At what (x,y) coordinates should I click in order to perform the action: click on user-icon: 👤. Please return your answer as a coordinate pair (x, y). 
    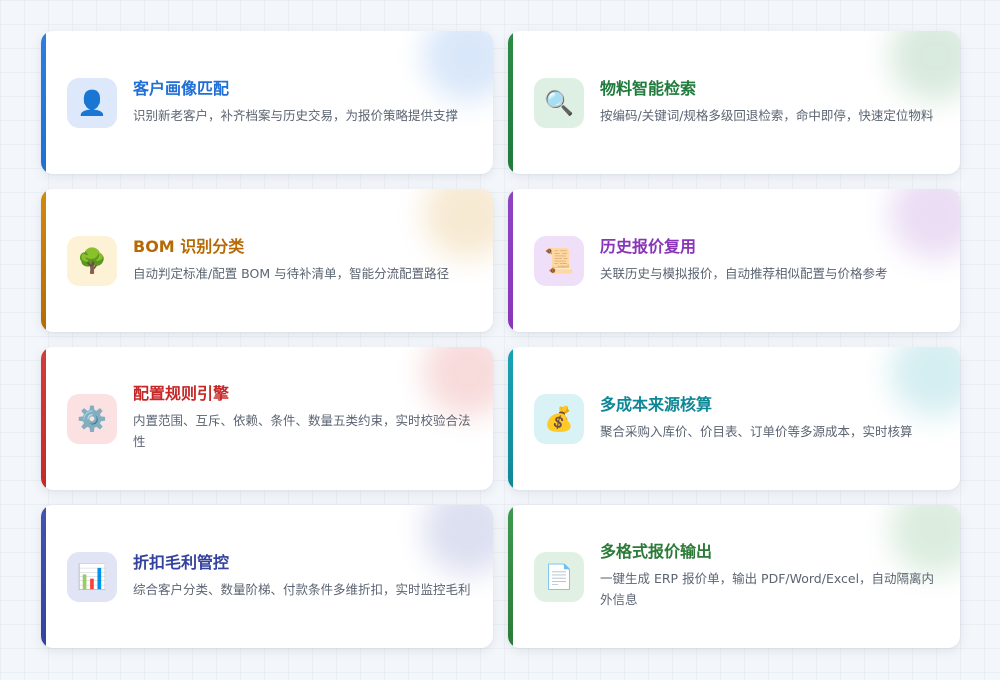
    Looking at the image, I should click on (92, 102).